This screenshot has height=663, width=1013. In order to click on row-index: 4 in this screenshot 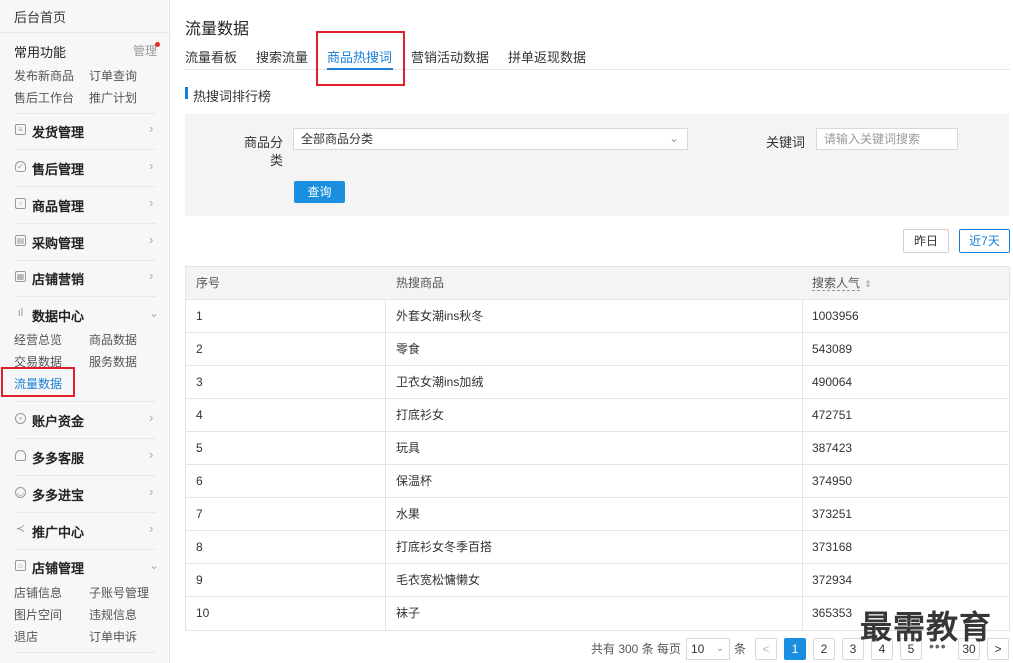, I will do `click(199, 415)`.